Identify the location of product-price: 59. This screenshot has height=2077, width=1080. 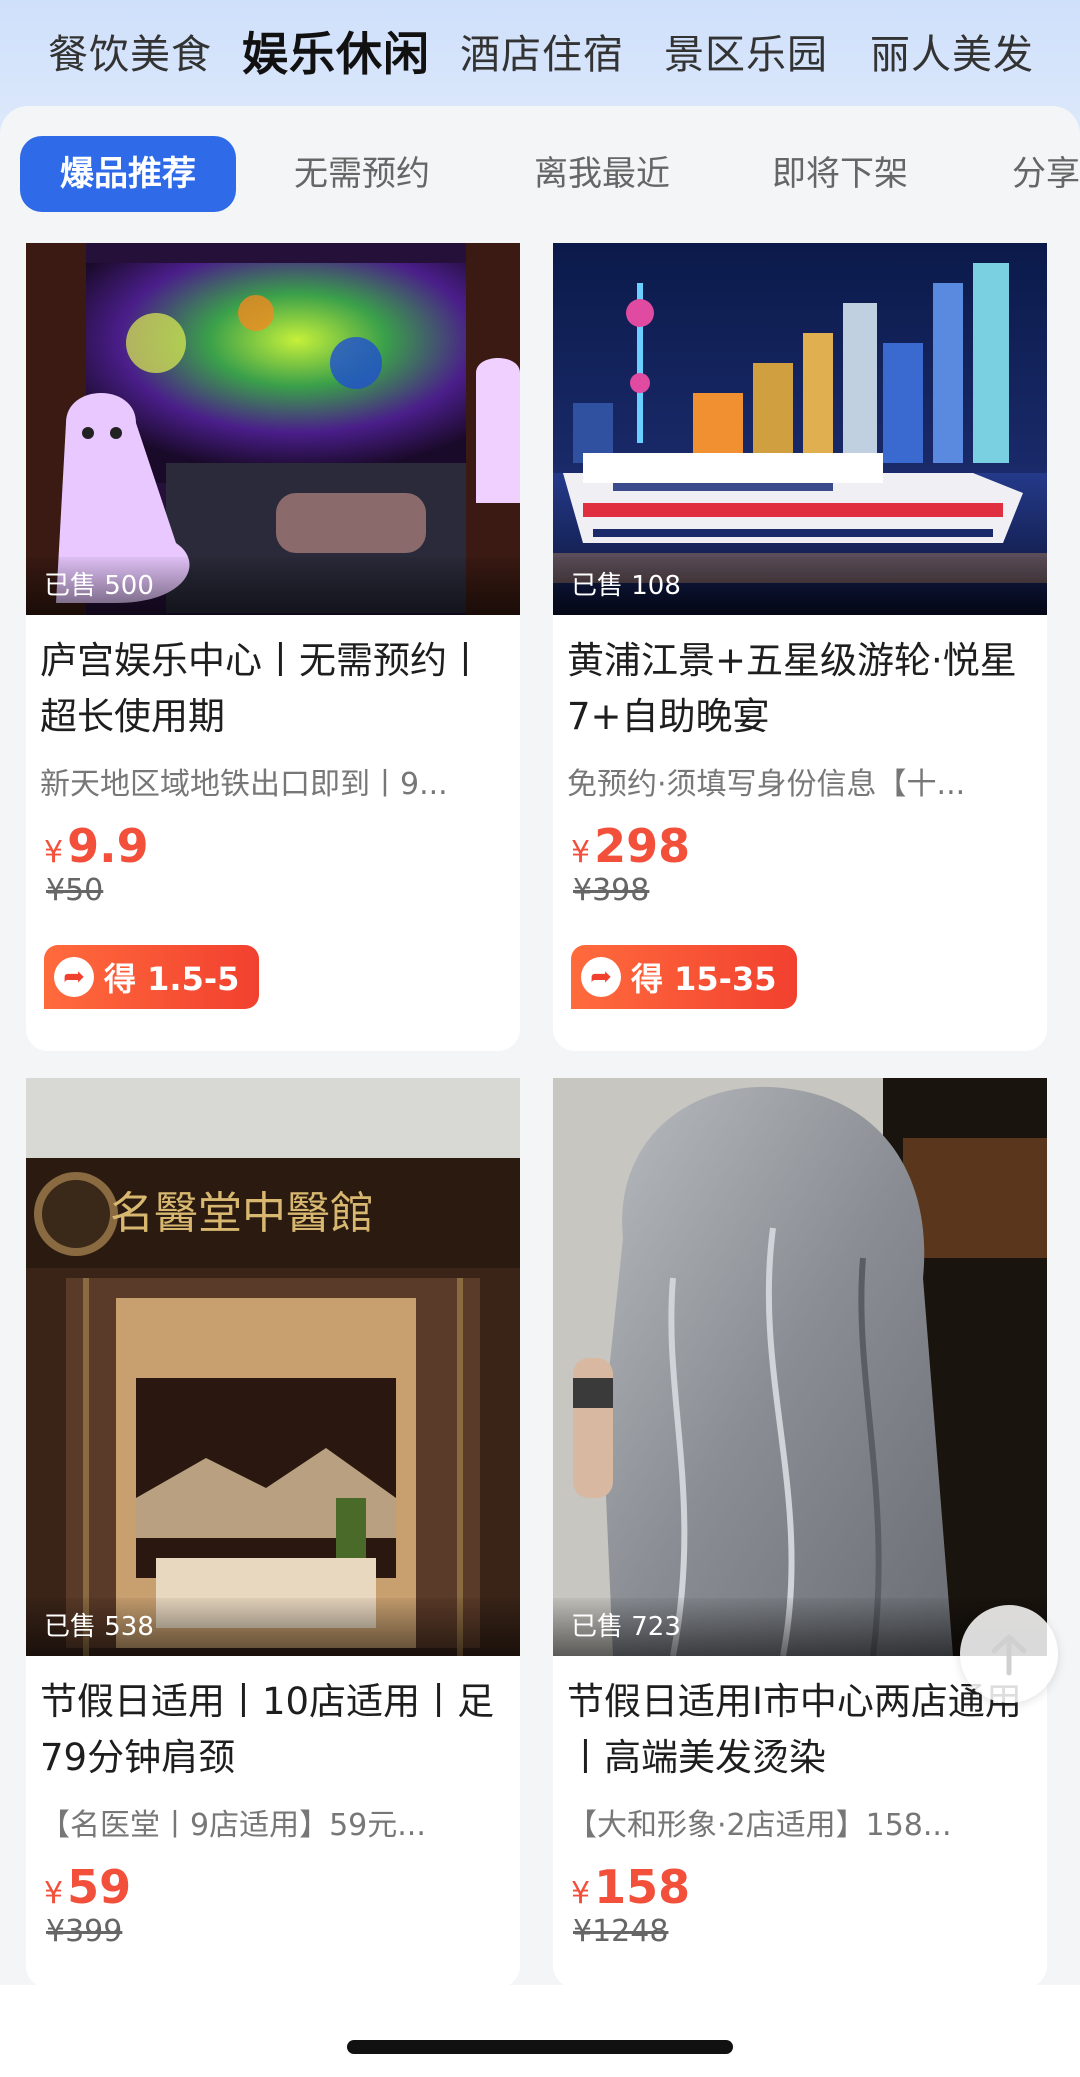
(99, 1887).